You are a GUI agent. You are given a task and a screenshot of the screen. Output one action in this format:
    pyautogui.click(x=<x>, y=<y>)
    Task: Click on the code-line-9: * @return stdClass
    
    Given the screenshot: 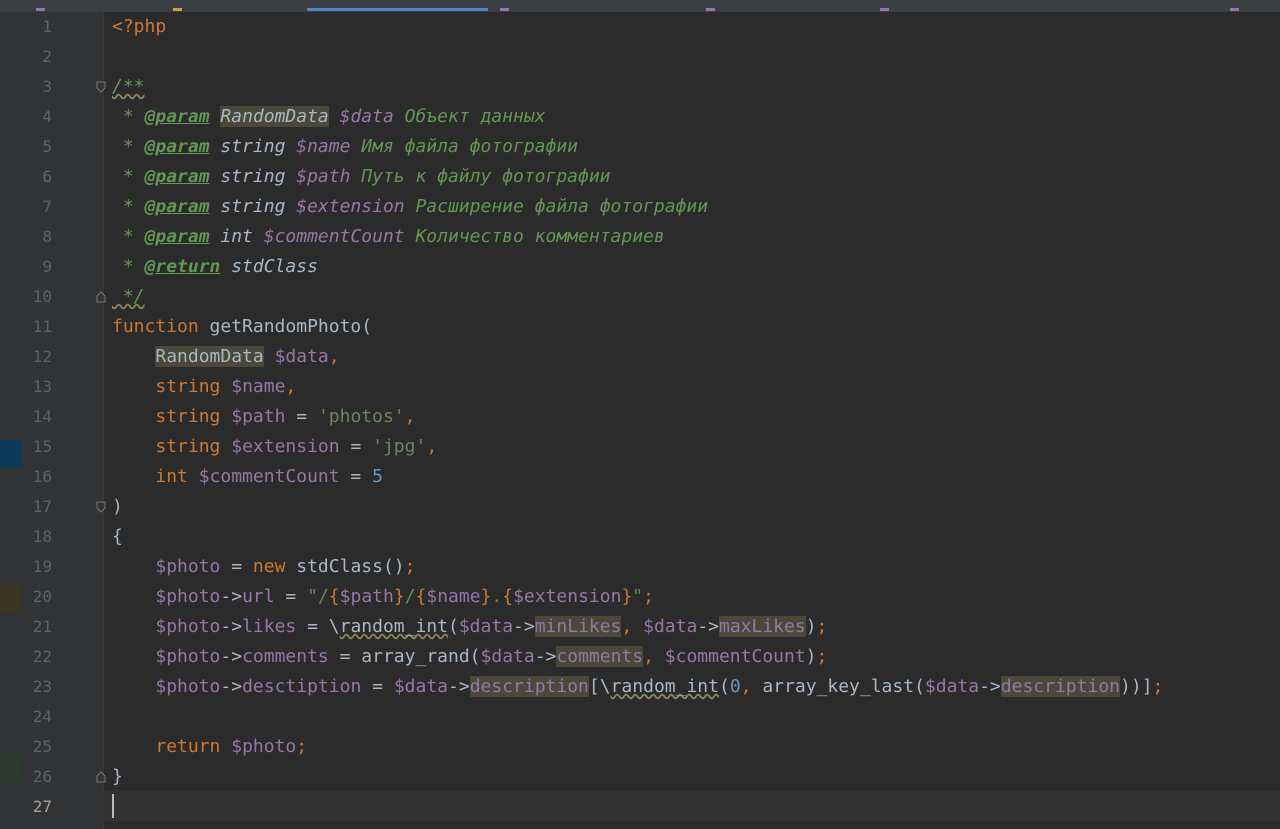 What is the action you would take?
    pyautogui.click(x=215, y=267)
    